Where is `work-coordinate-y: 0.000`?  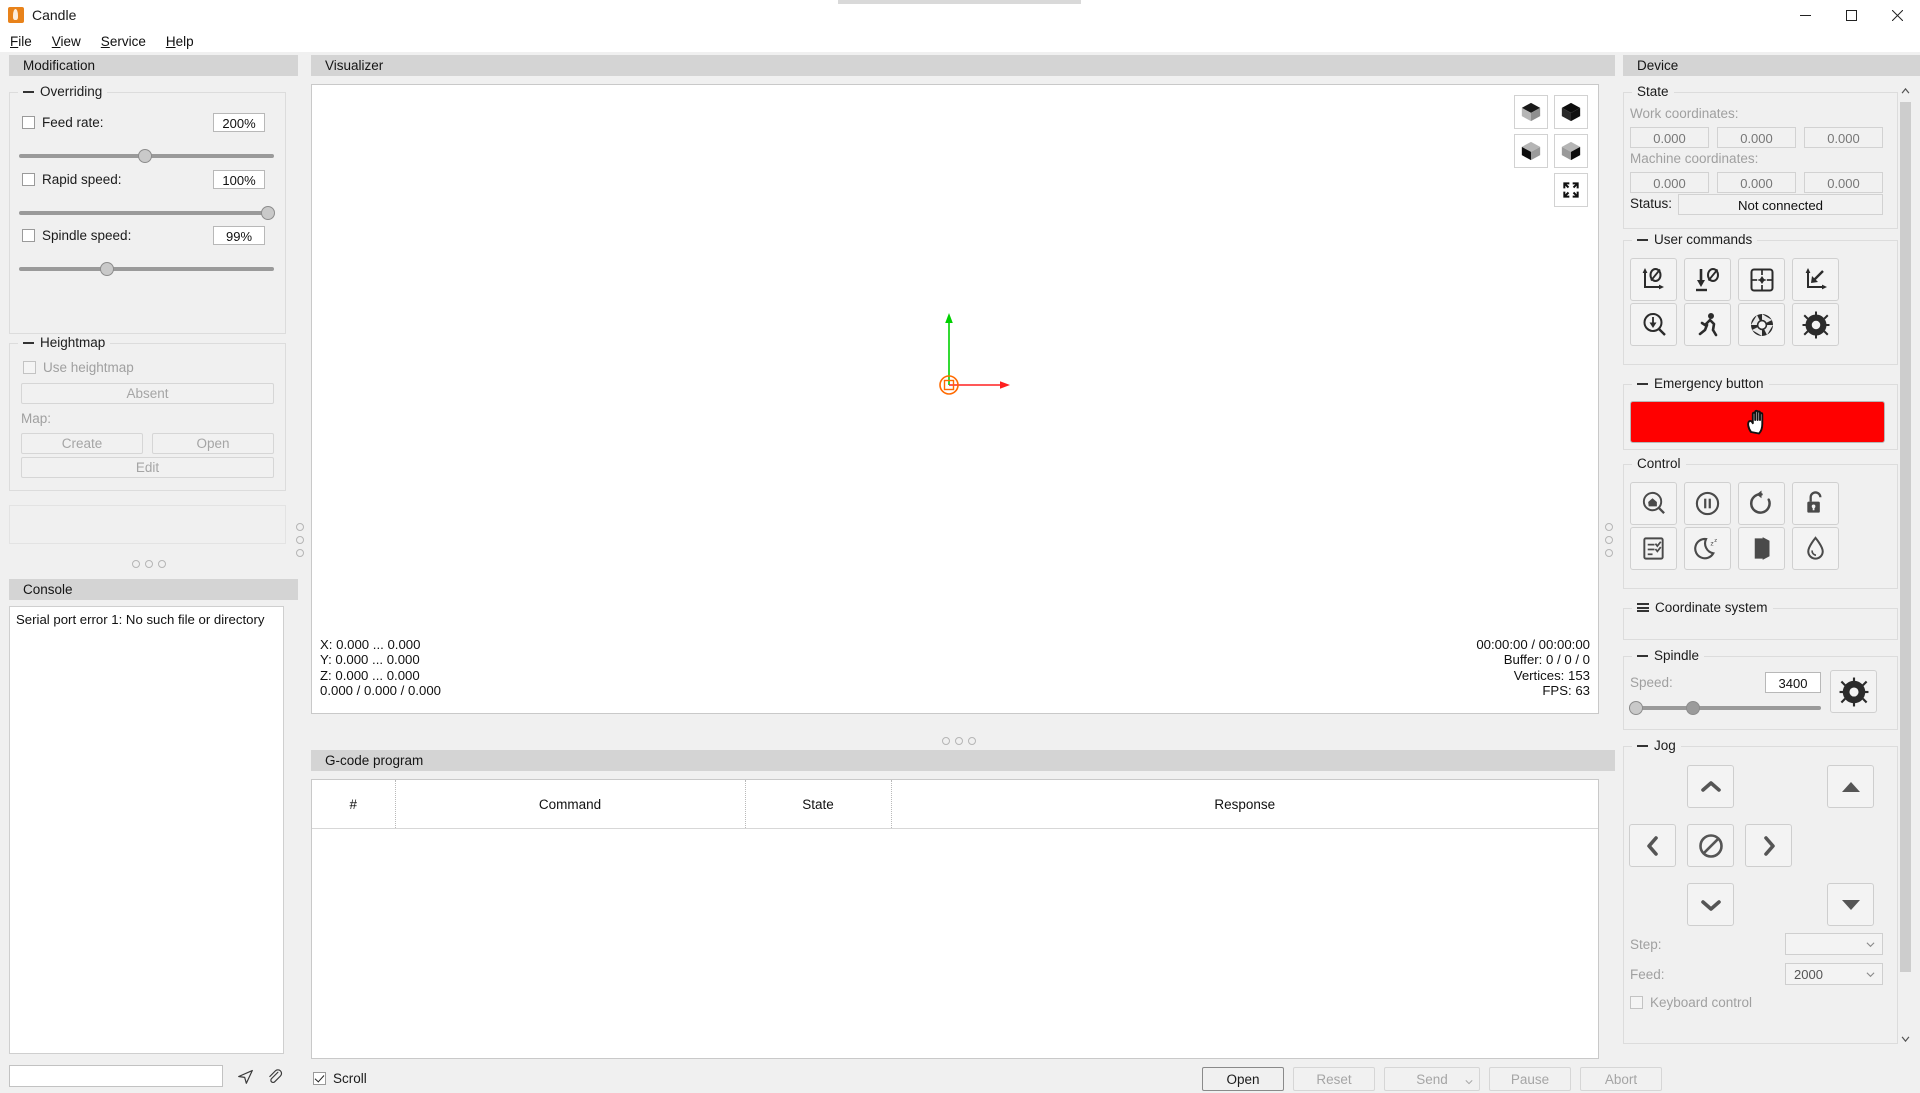
work-coordinate-y: 0.000 is located at coordinates (1756, 137).